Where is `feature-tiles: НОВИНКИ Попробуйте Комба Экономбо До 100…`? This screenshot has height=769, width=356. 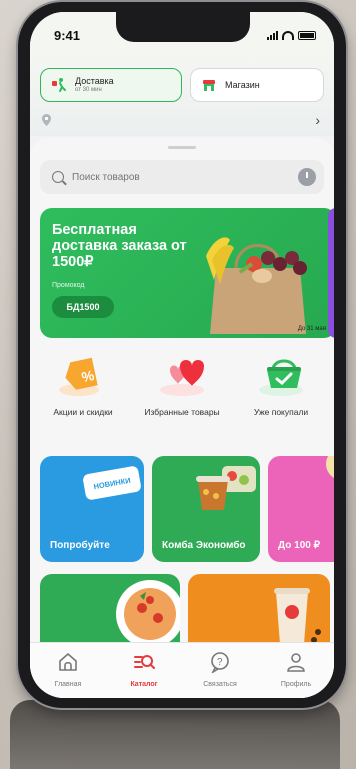 feature-tiles: НОВИНКИ Попробуйте Комба Экономбо До 100… is located at coordinates (187, 511).